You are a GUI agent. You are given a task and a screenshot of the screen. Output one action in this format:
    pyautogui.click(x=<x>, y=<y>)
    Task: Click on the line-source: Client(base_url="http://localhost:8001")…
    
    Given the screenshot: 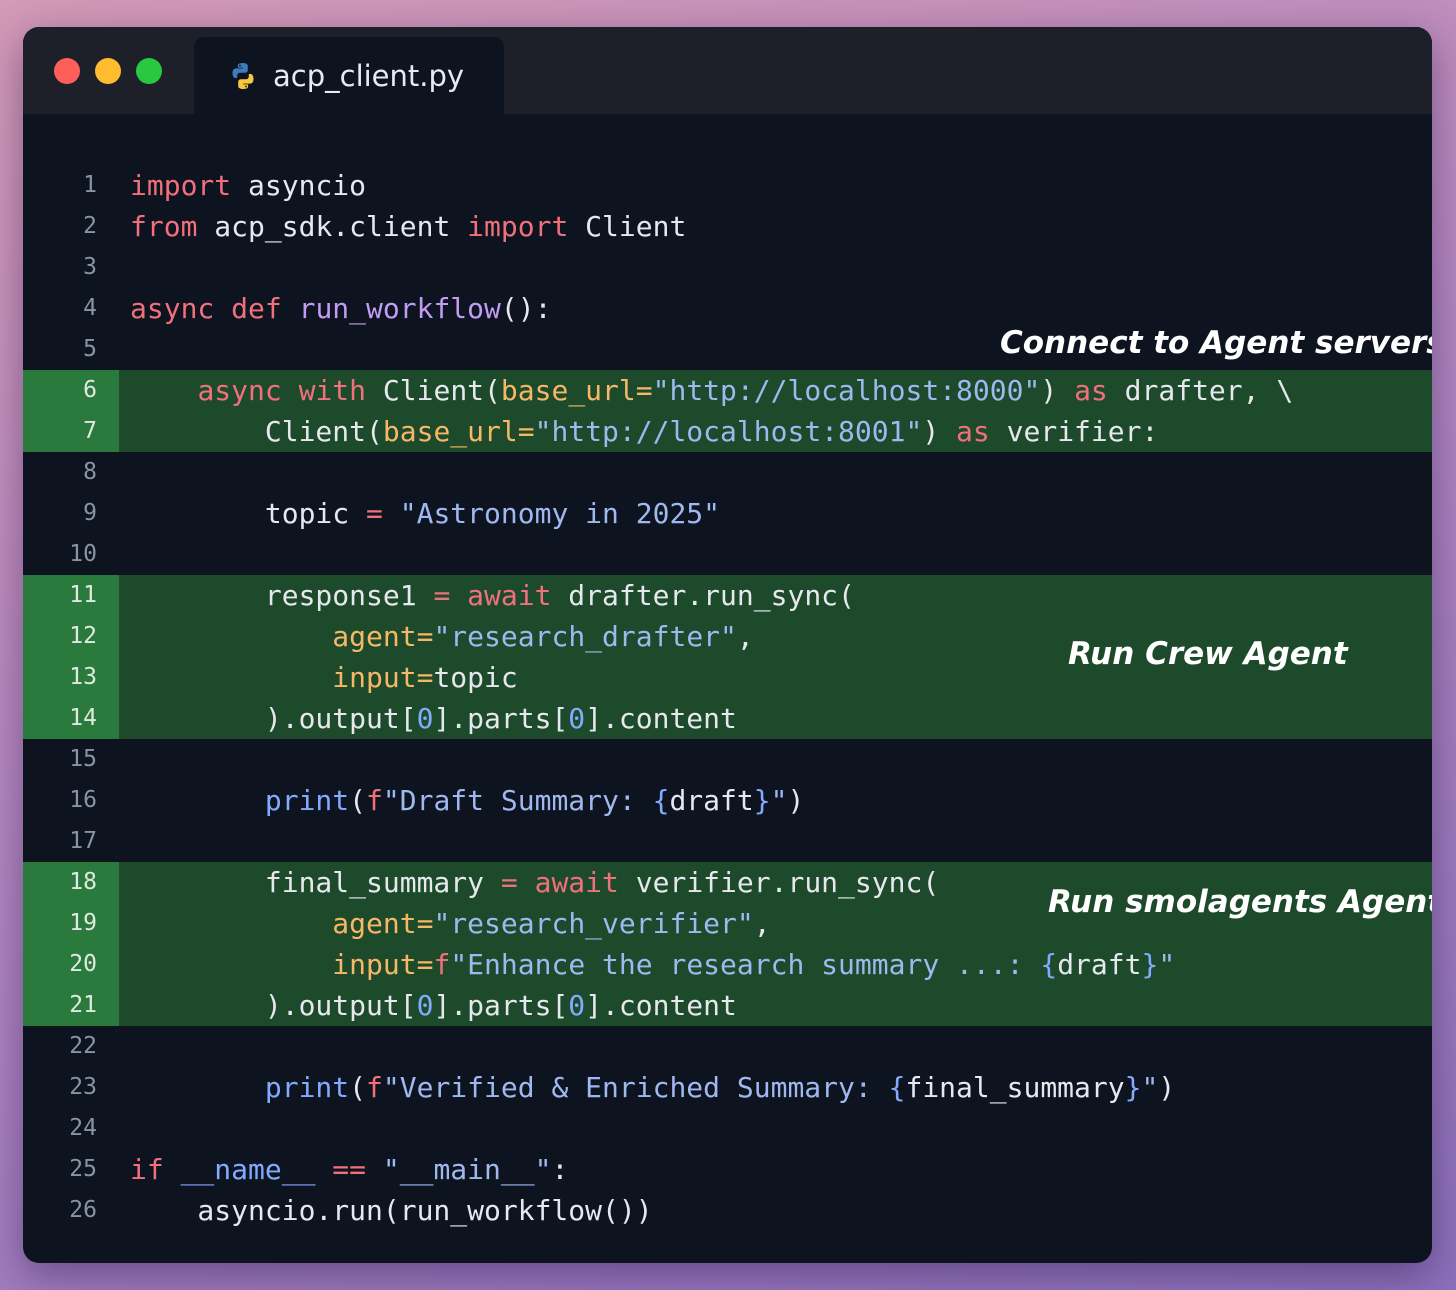 What is the action you would take?
    pyautogui.click(x=644, y=431)
    